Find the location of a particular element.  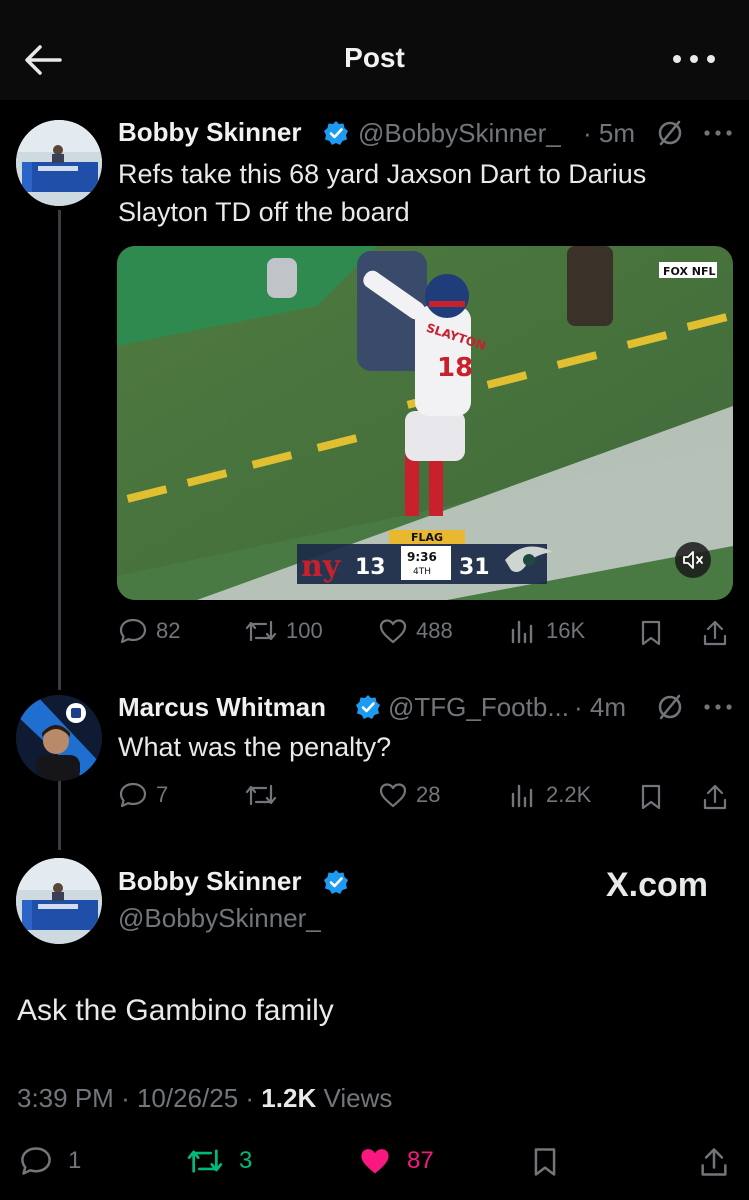

svg-text: ny is located at coordinates (321, 566).